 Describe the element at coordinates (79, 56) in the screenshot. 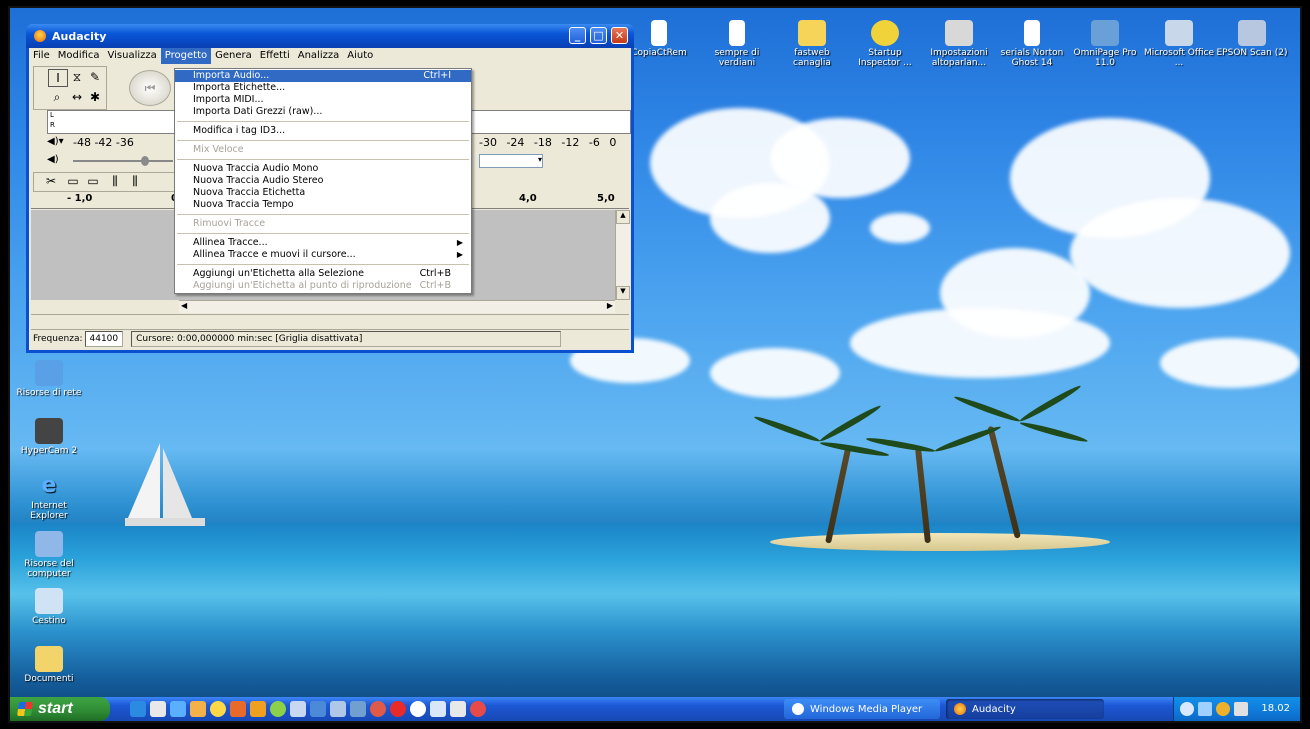

I see `menu-modifica: Modifica` at that location.